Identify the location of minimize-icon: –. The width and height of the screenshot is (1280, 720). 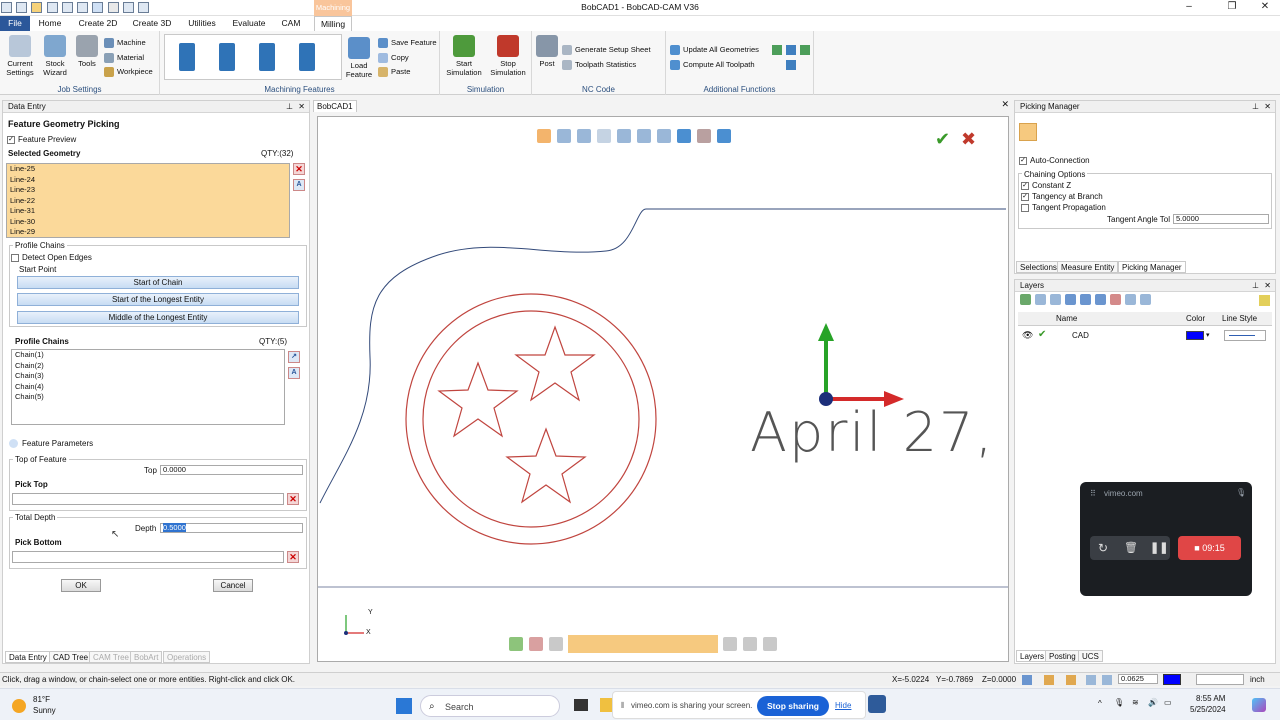
(1189, 6).